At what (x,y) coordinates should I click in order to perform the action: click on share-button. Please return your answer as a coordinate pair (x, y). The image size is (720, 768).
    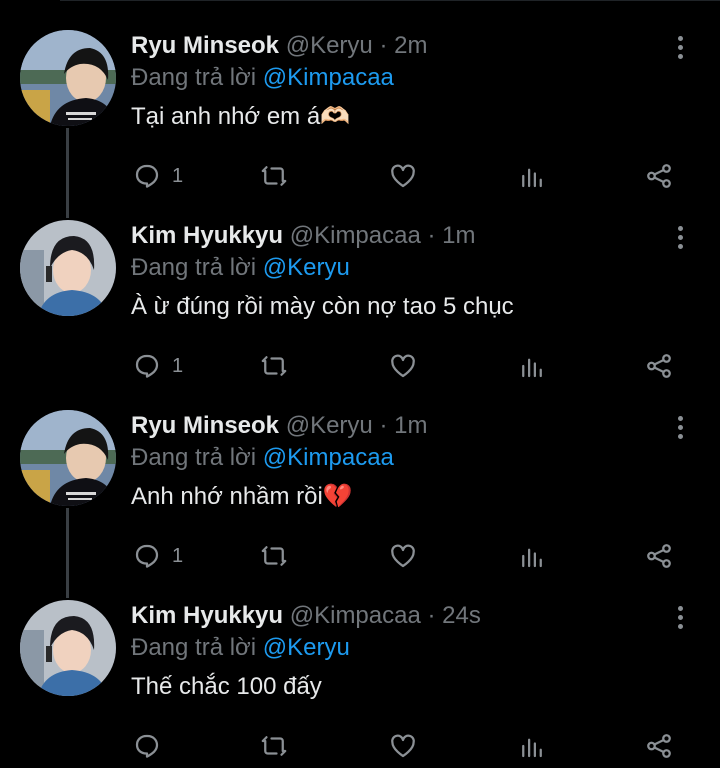
    Looking at the image, I should click on (659, 746).